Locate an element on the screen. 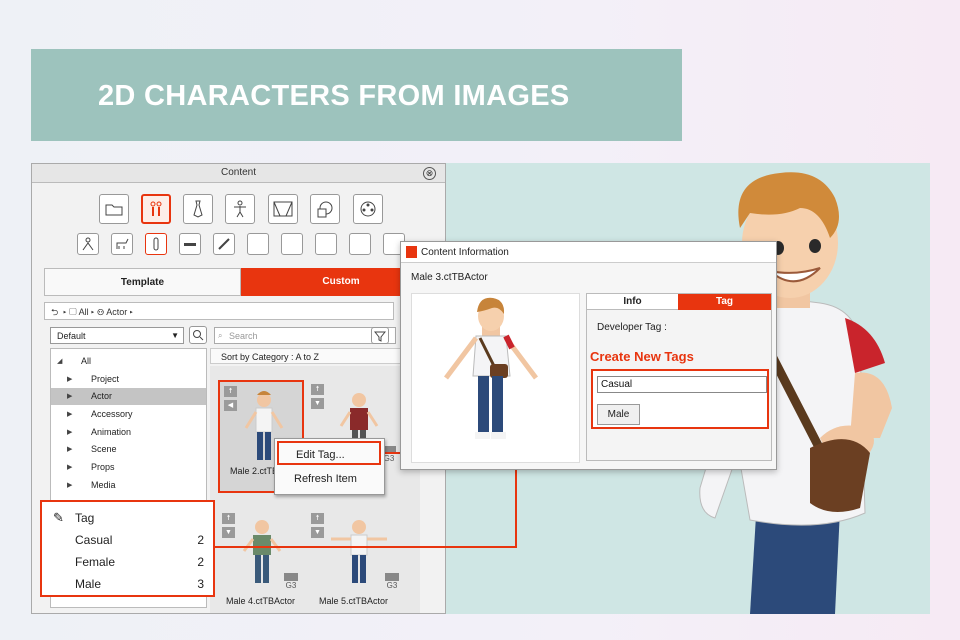 Image resolution: width=960 pixels, height=640 pixels. tab-tag: Tag is located at coordinates (724, 302).